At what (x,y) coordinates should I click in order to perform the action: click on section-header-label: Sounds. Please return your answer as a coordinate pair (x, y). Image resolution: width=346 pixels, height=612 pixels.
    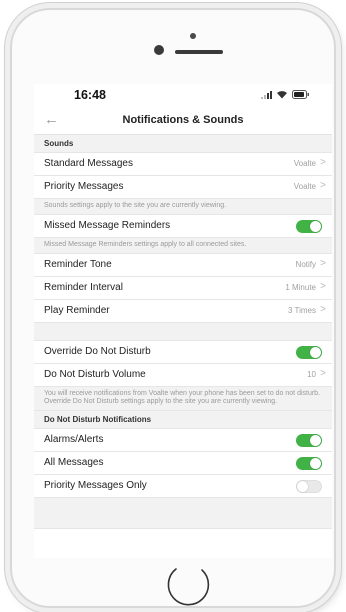
    Looking at the image, I should click on (59, 143).